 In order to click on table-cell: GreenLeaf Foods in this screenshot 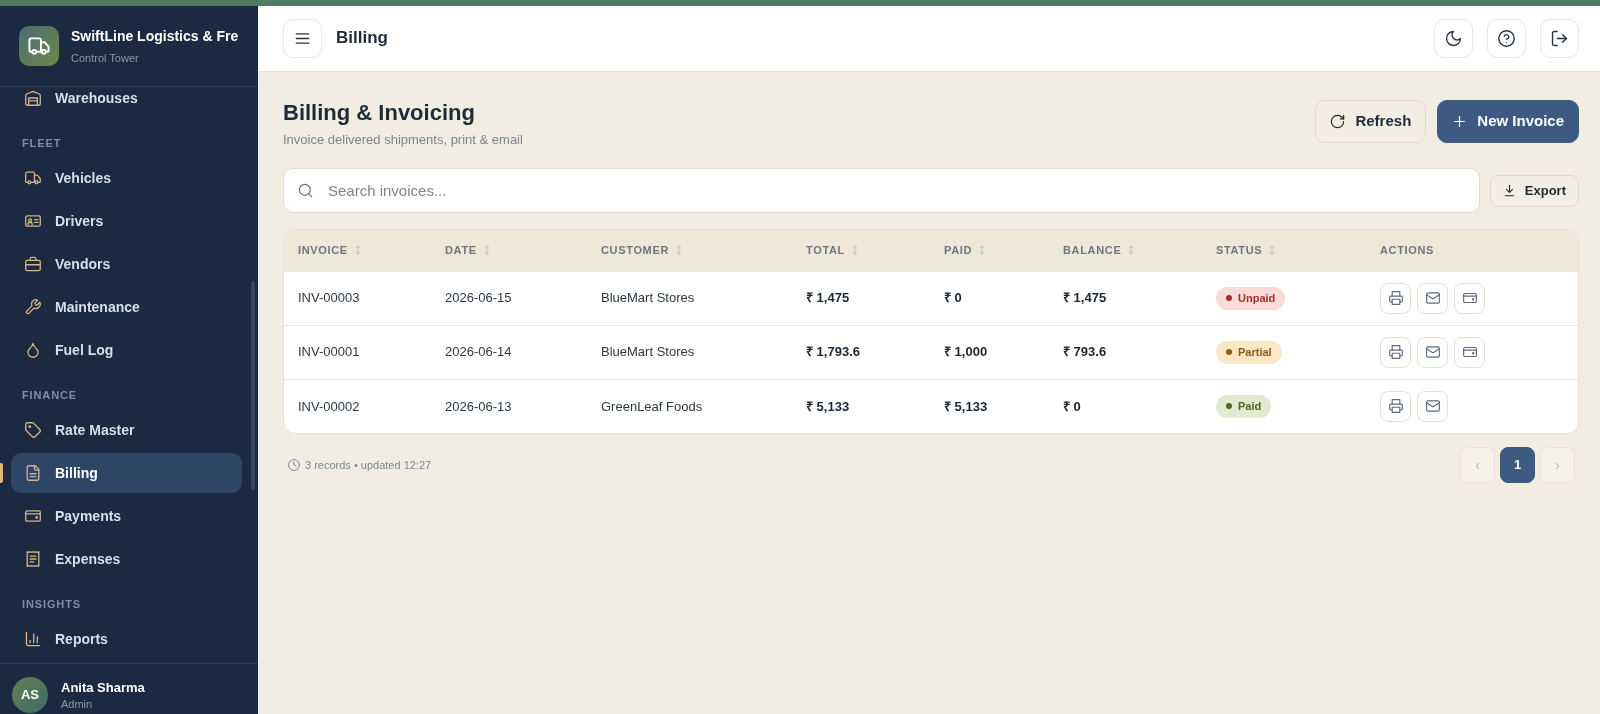, I will do `click(689, 406)`.